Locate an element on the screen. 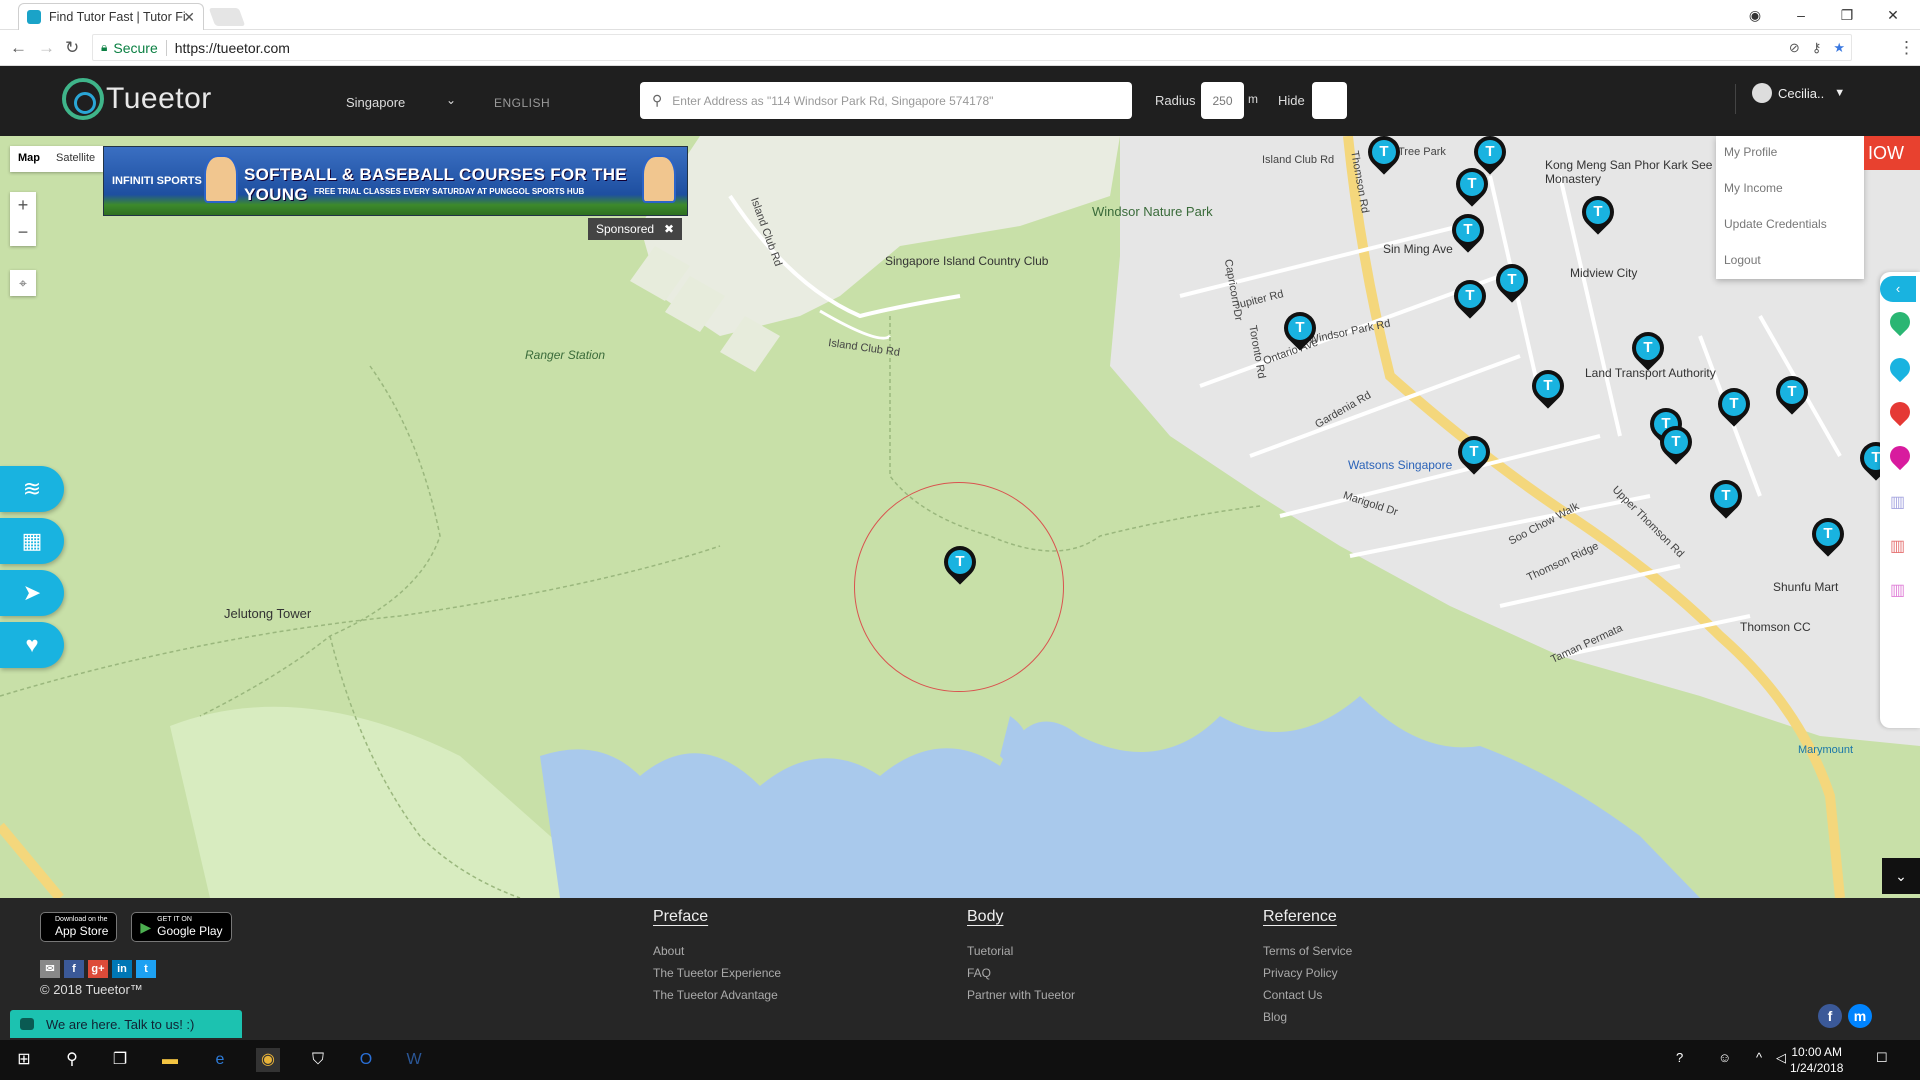 The image size is (1920, 1080). profile-icon: ◉ is located at coordinates (1755, 15).